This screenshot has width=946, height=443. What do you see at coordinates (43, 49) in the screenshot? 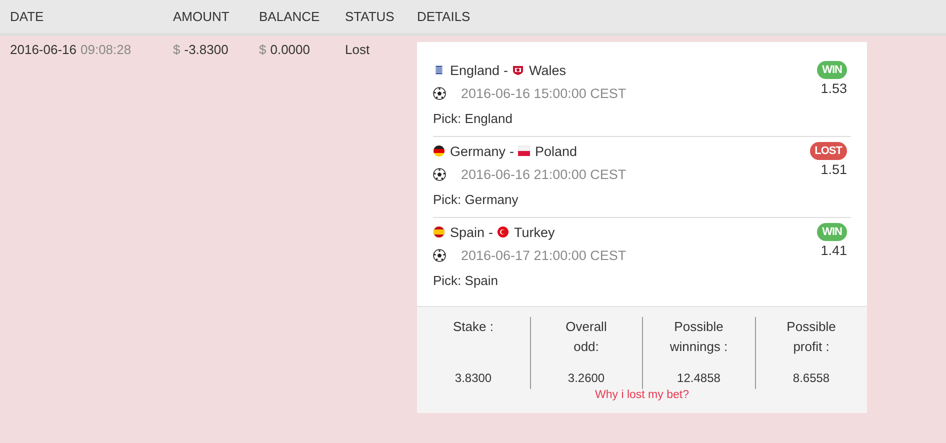
I see `date-text: 2016-06-16` at bounding box center [43, 49].